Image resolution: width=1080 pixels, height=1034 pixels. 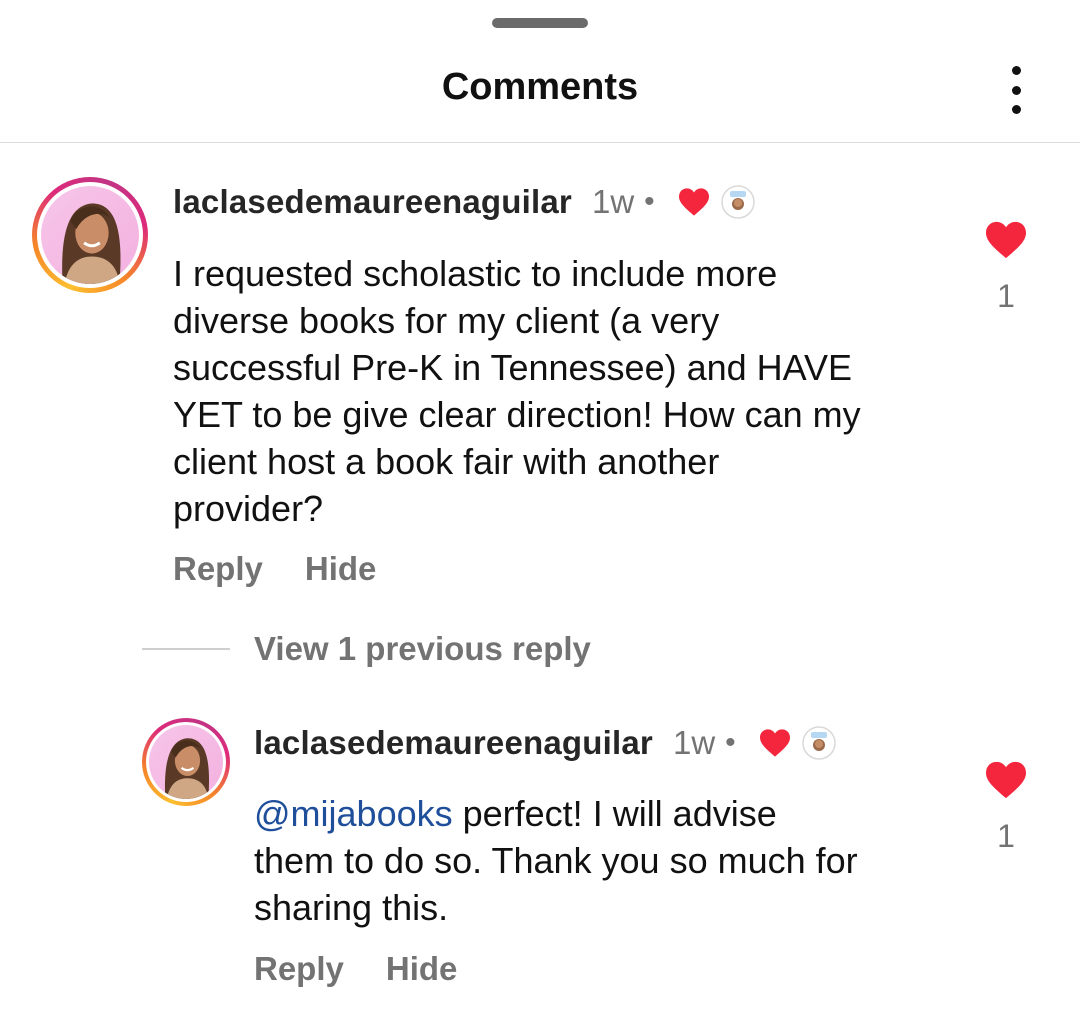 I want to click on reply-line: sharing this., so click(x=351, y=907).